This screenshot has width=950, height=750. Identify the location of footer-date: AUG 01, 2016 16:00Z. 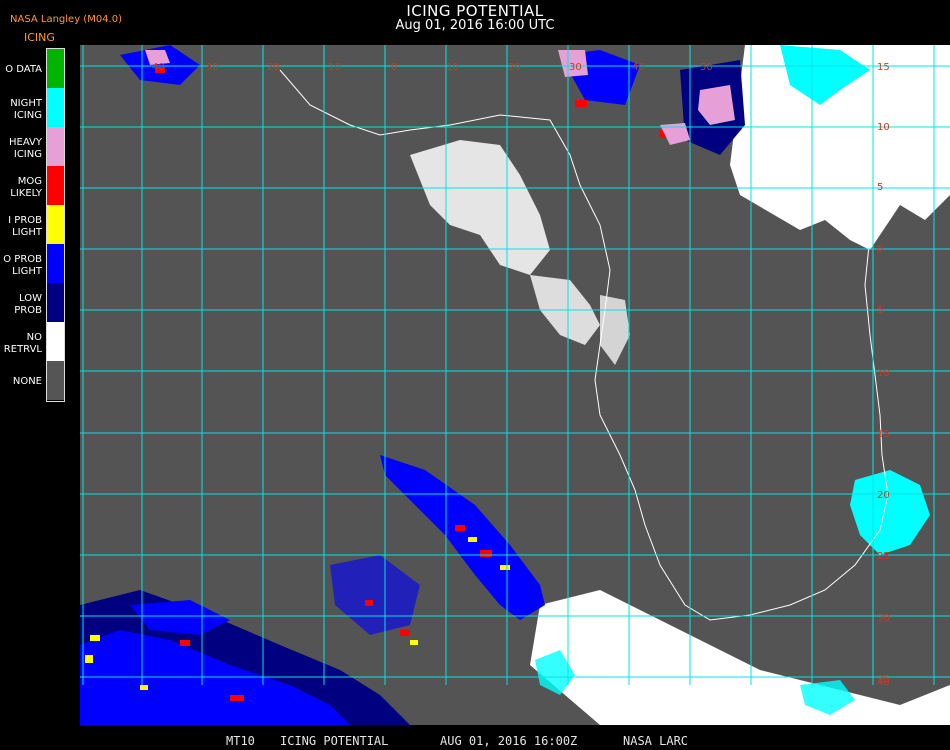
(509, 741).